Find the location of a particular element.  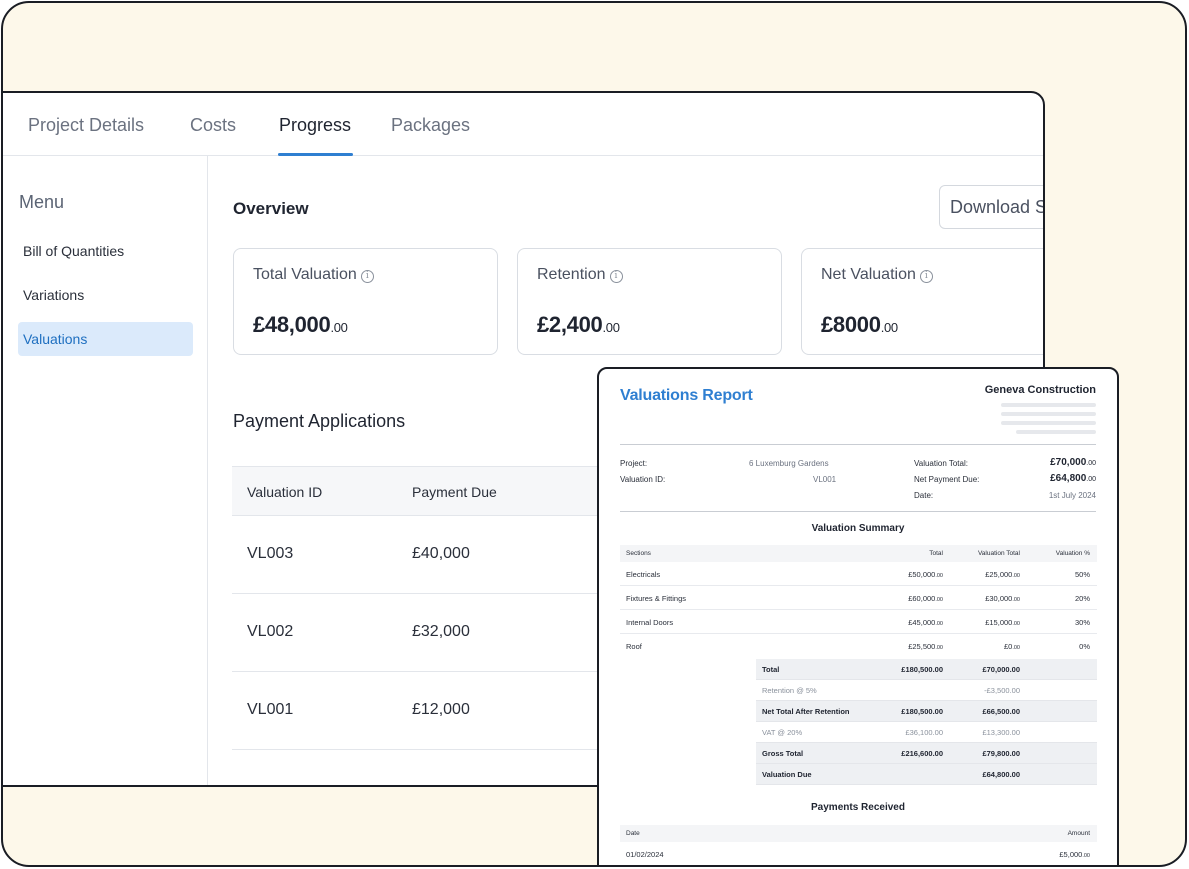

project-value: 6 Luxemburg Gardens is located at coordinates (789, 463).